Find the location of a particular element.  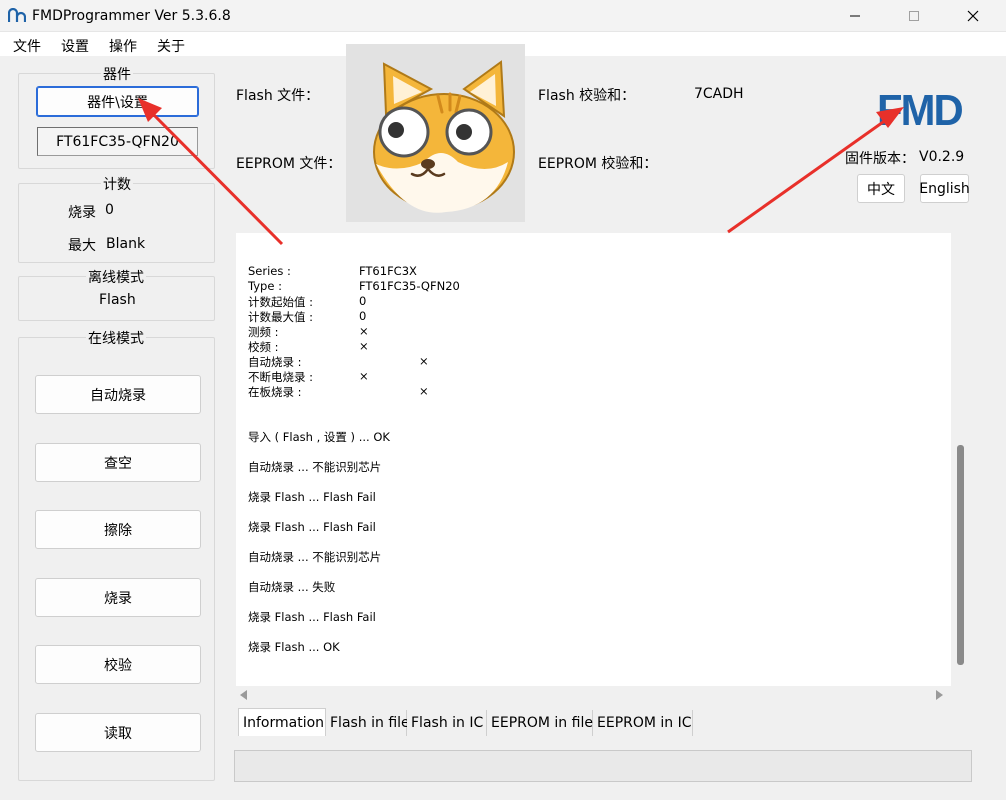

count-group-title: 计数 is located at coordinates (117, 184).